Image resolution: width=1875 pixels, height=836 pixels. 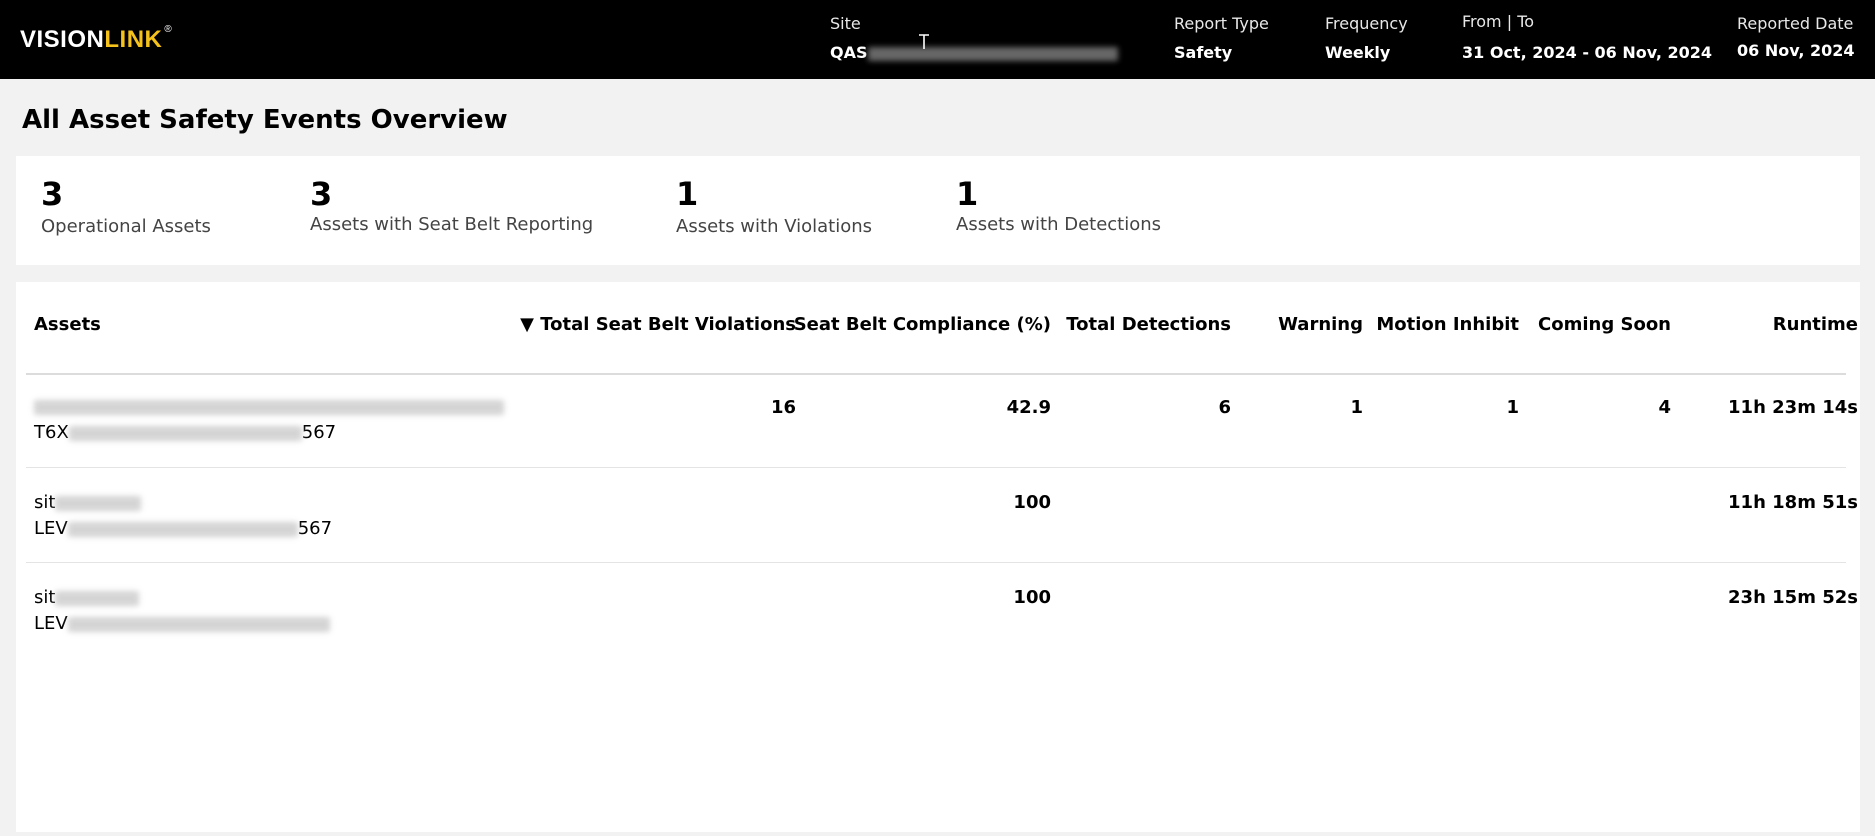 I want to click on asset-id-prefix: T6X, so click(x=51, y=432).